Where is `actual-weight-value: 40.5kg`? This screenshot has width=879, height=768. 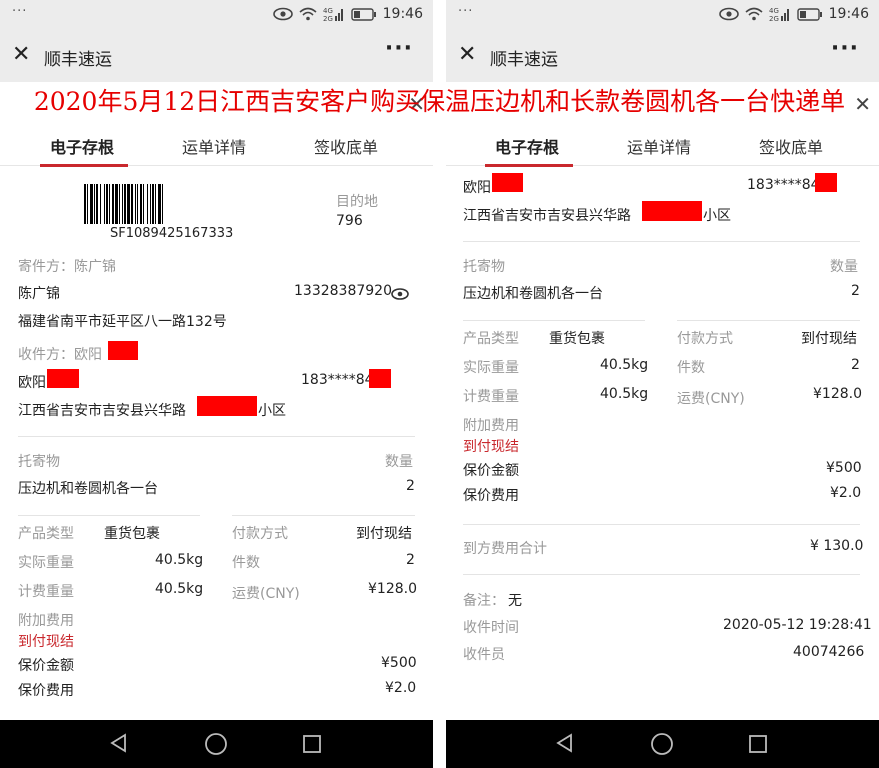
actual-weight-value: 40.5kg is located at coordinates (624, 365).